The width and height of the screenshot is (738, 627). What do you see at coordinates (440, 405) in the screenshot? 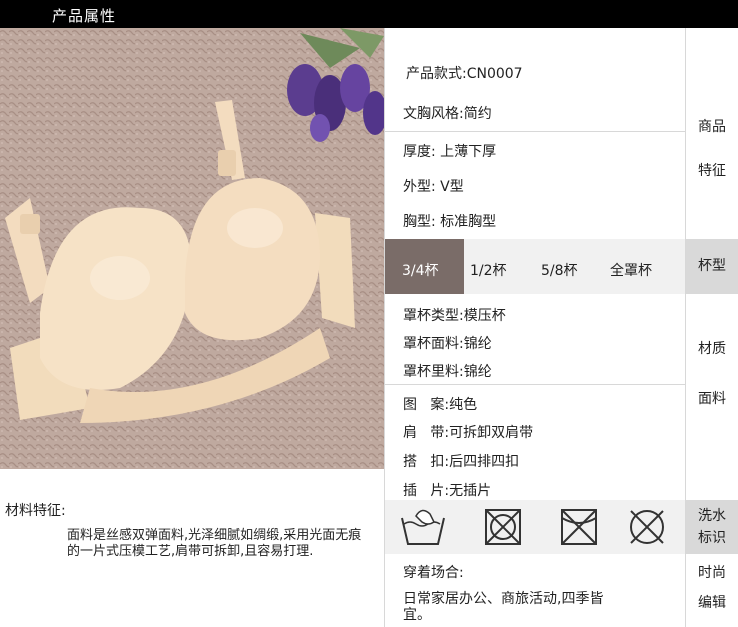
I see `spec-pattern: 图 案:纯色` at bounding box center [440, 405].